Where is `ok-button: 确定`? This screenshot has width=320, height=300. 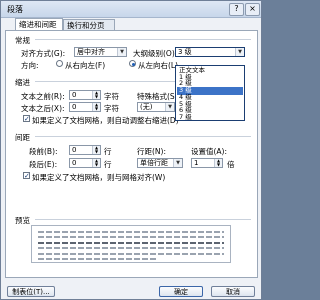
ok-button: 确定 is located at coordinates (181, 291).